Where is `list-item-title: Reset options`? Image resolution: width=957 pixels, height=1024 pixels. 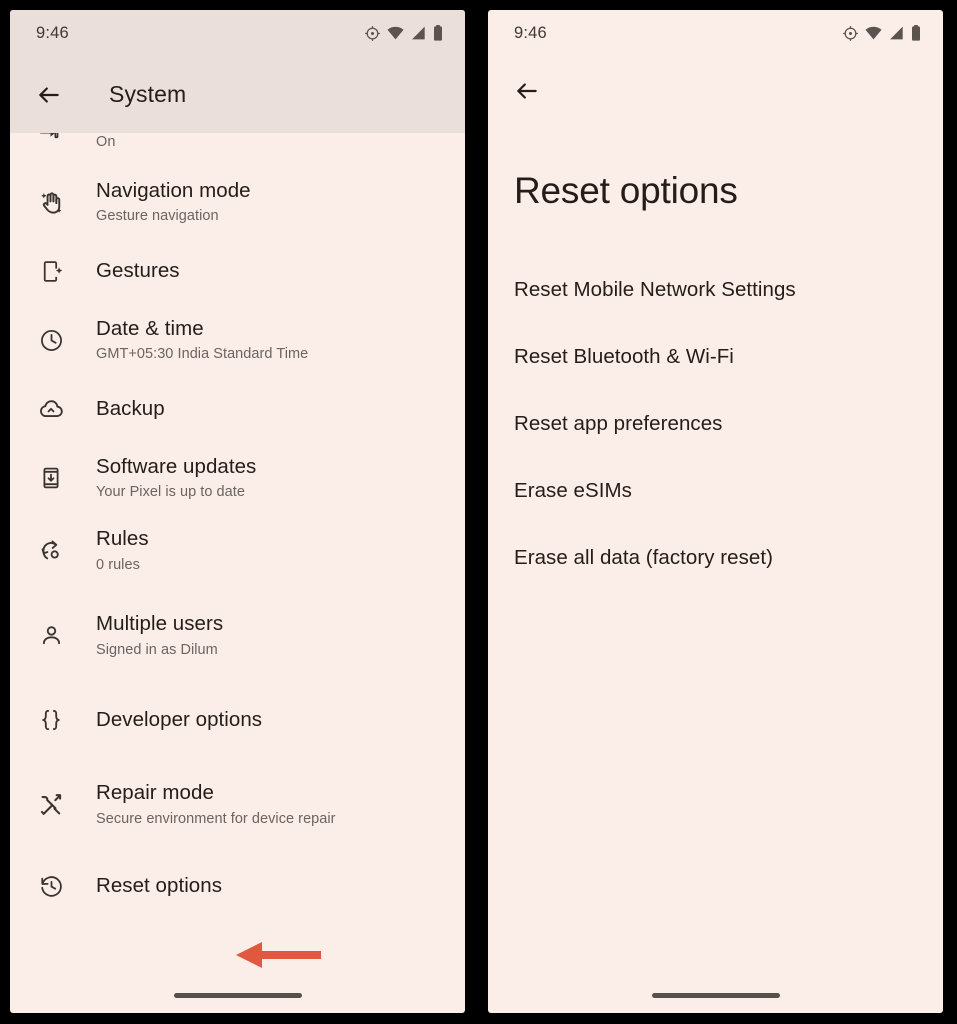
list-item-title: Reset options is located at coordinates (159, 886).